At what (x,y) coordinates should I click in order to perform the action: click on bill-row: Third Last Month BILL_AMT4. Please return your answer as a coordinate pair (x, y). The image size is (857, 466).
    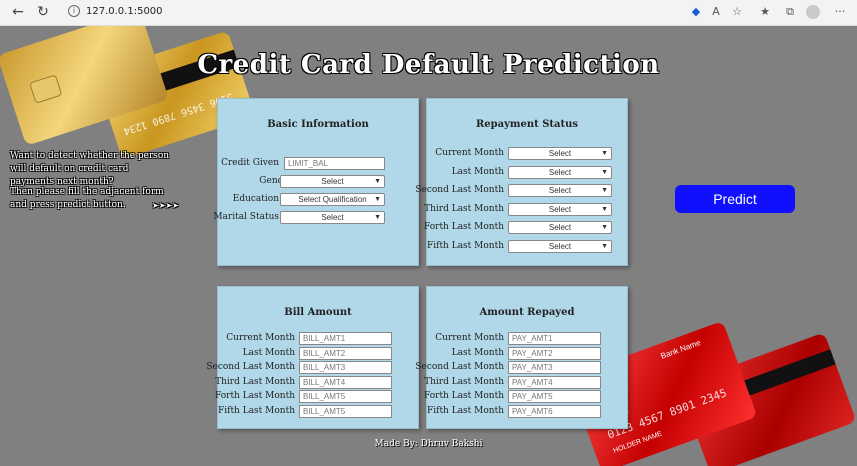
    Looking at the image, I should click on (316, 382).